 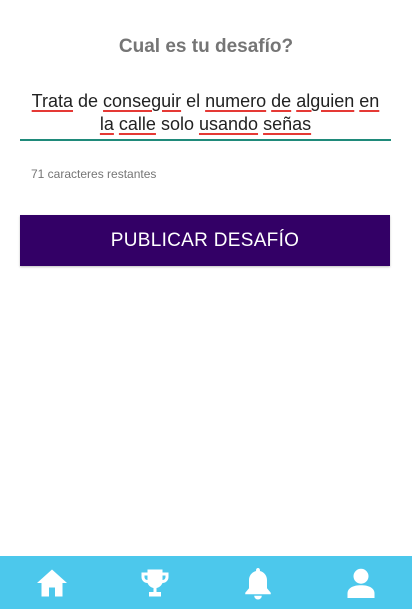 I want to click on misspelled-word: usando, so click(x=228, y=124).